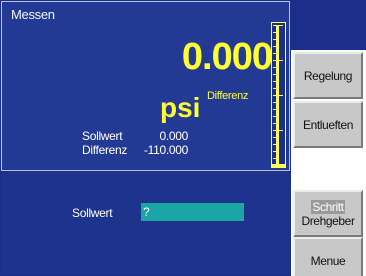 This screenshot has width=366, height=276. I want to click on info-value-sollwert: 0.000, so click(173, 136).